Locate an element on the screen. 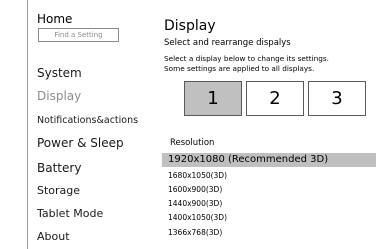 Image resolution: width=376 pixels, height=249 pixels. monitor-1-tile: 1 is located at coordinates (213, 98).